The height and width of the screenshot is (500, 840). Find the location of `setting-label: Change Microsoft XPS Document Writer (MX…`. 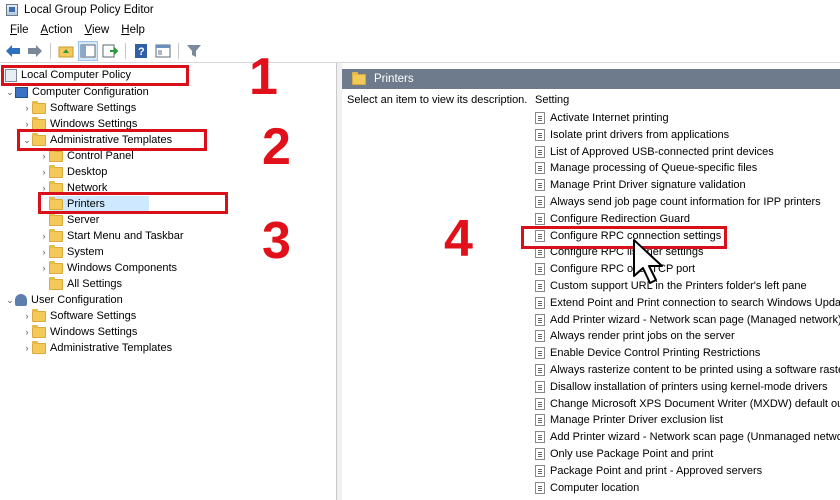

setting-label: Change Microsoft XPS Document Writer (MX… is located at coordinates (695, 403).